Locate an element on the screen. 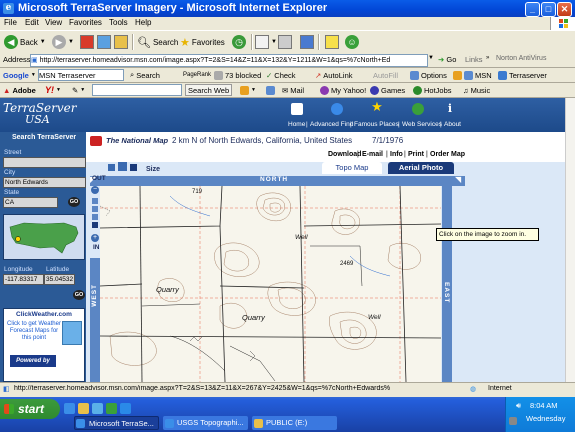 The width and height of the screenshot is (575, 432). link-info: Info is located at coordinates (396, 154).